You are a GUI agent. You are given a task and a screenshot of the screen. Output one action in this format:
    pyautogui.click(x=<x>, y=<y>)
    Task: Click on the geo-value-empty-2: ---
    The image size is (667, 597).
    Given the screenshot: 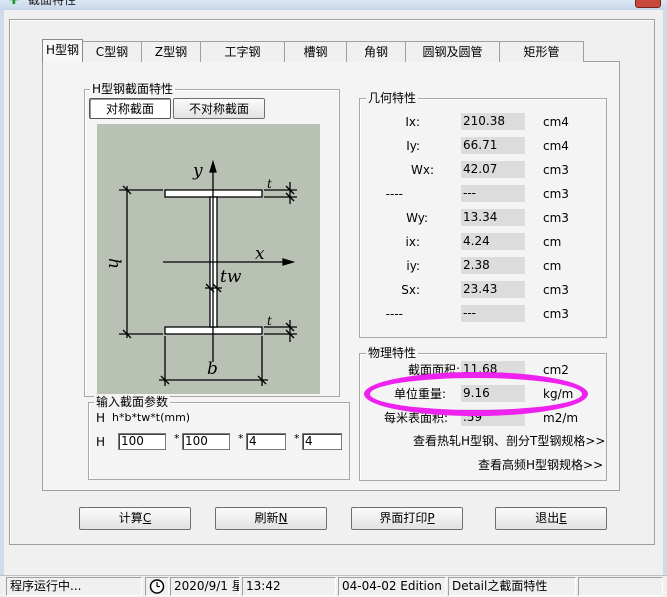 What is the action you would take?
    pyautogui.click(x=493, y=313)
    